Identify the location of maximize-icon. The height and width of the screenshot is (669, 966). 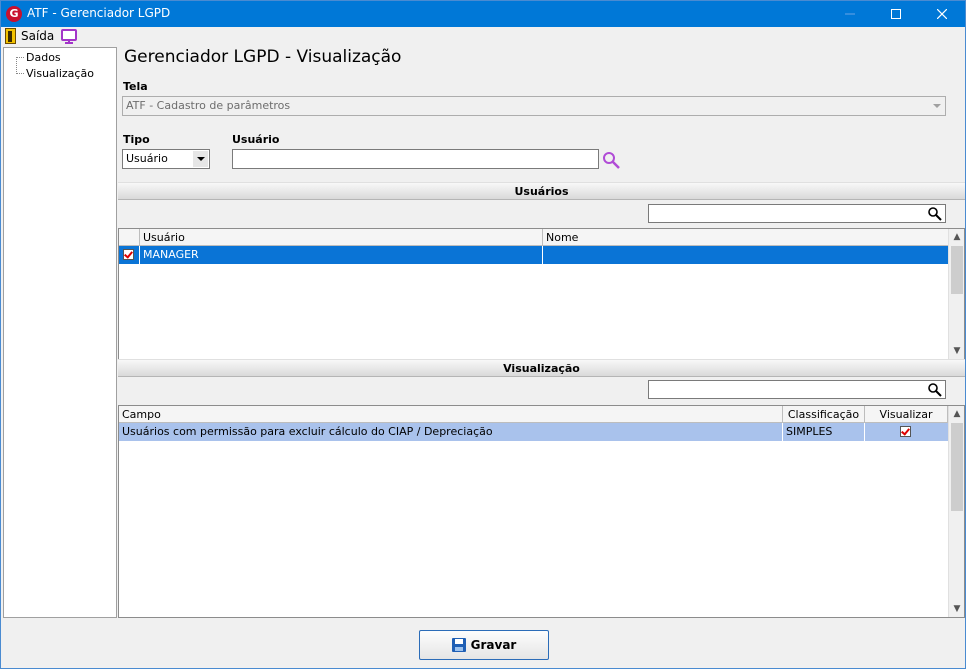
(896, 14).